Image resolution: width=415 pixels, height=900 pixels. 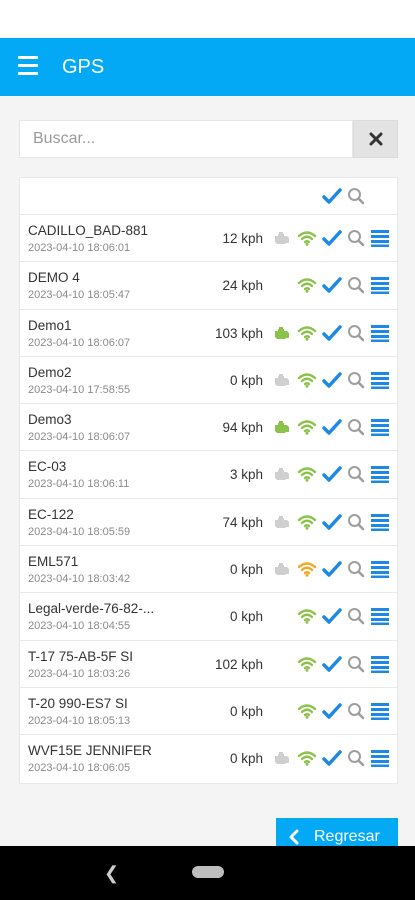 I want to click on vehicle-timestamp: 2023-04-10 18:03:42, so click(x=79, y=579).